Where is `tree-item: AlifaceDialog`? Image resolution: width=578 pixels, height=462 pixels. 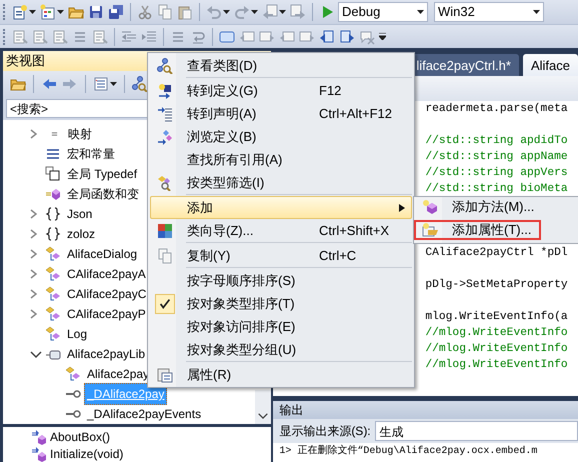 tree-item: AlifaceDialog is located at coordinates (102, 254).